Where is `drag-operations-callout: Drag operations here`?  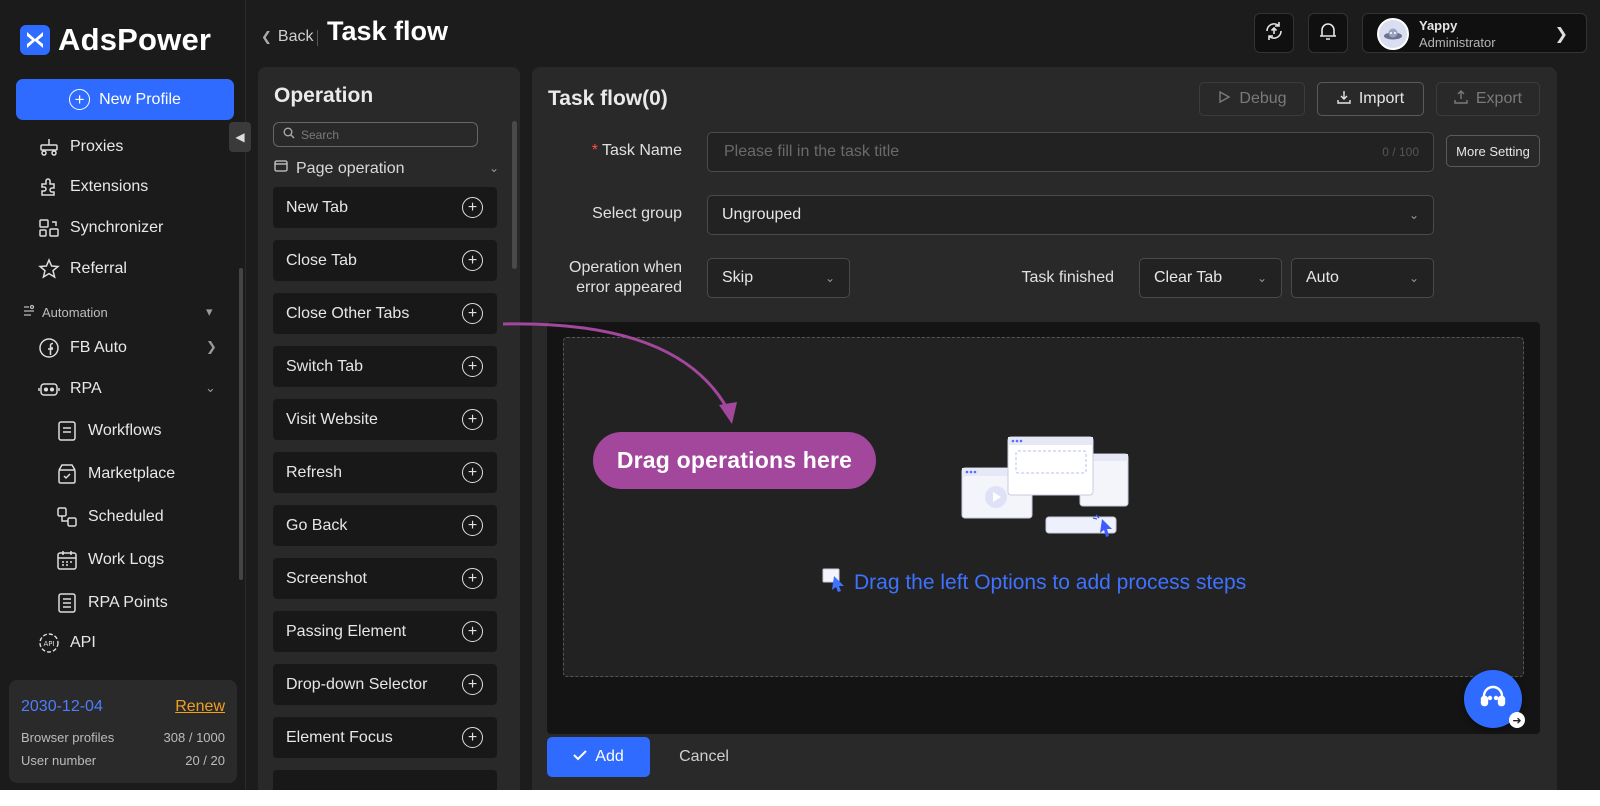
drag-operations-callout: Drag operations here is located at coordinates (734, 460).